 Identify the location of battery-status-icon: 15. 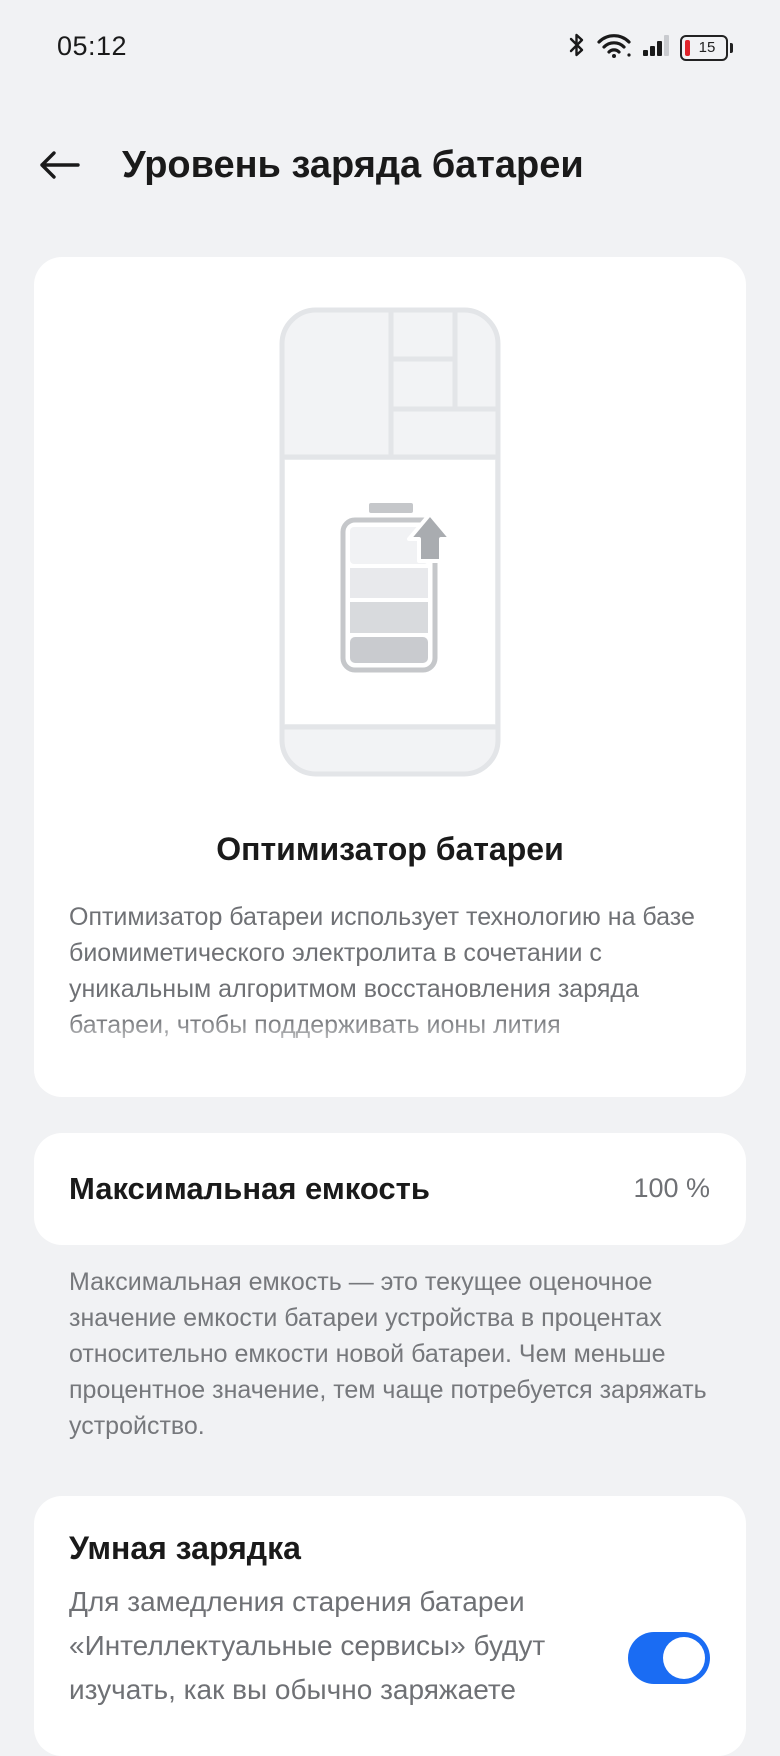
(706, 47).